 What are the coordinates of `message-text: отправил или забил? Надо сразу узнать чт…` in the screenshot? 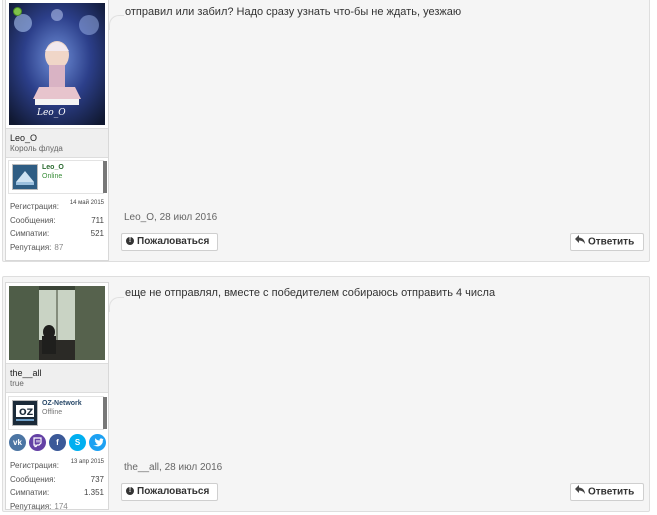 It's located at (293, 12).